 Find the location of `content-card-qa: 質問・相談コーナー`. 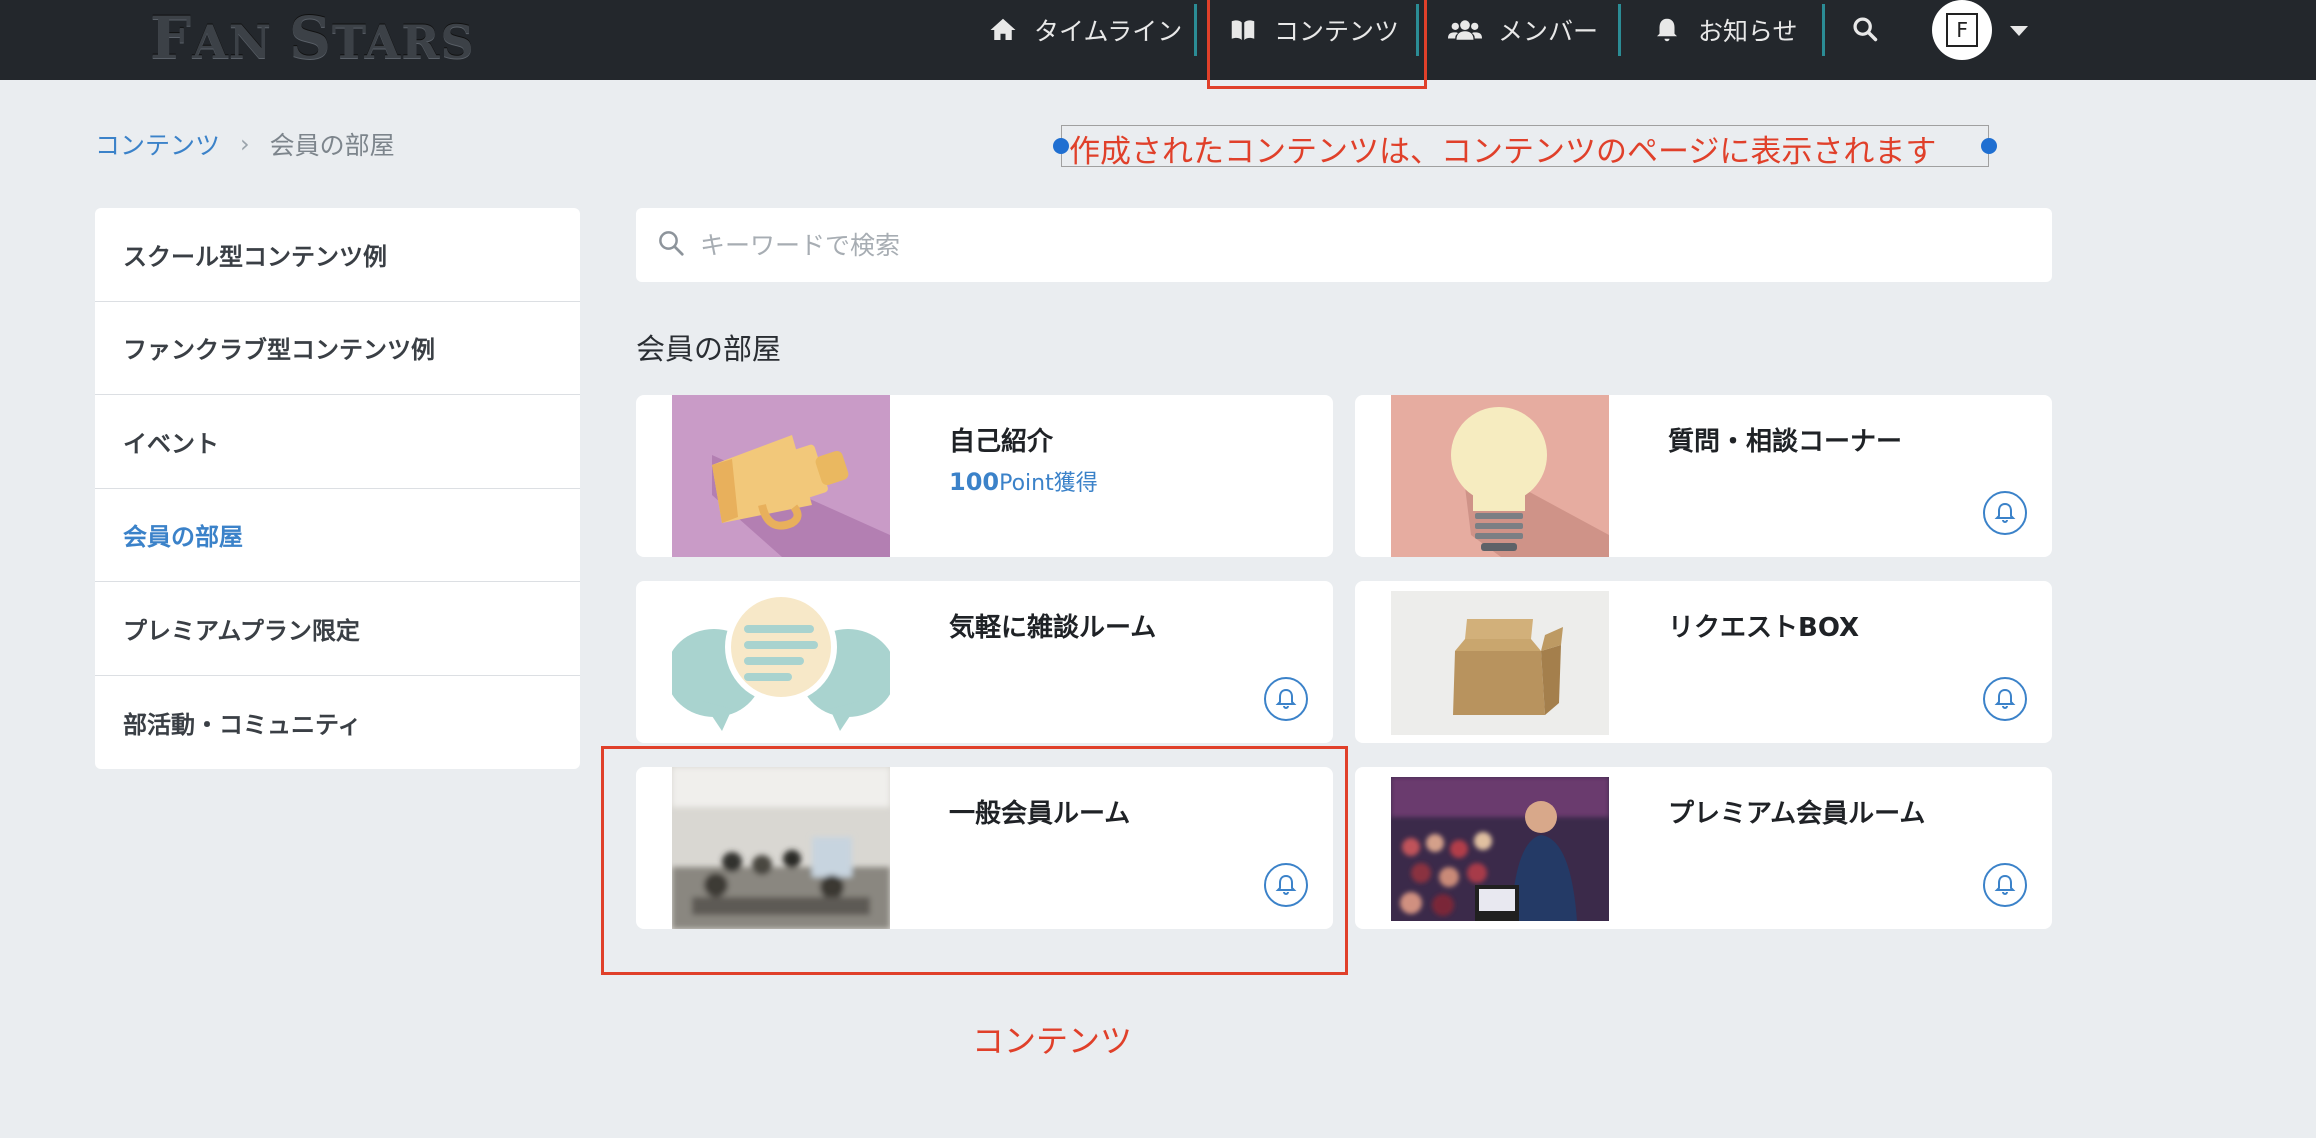

content-card-qa: 質問・相談コーナー is located at coordinates (1703, 476).